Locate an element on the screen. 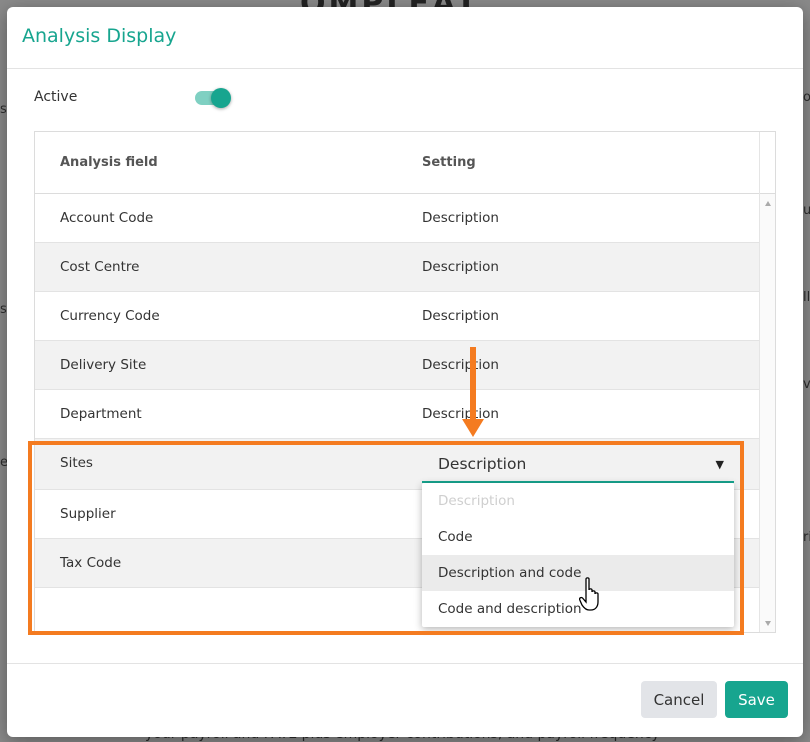  background-text: ll is located at coordinates (806, 297).